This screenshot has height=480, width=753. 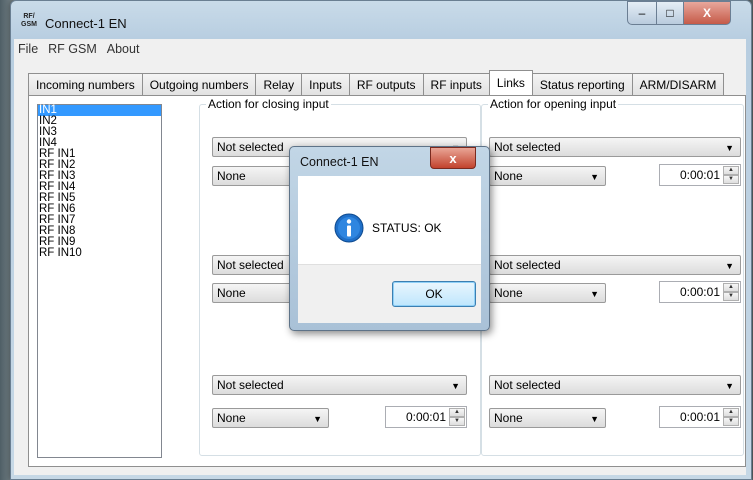 I want to click on list-item: RF IN10, so click(x=99, y=253).